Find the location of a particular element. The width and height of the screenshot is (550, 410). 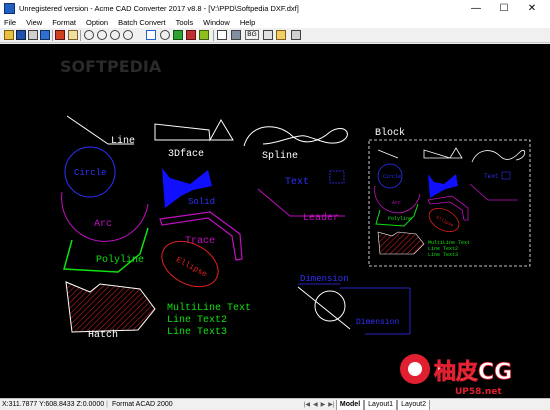

print-icon is located at coordinates (33, 35).